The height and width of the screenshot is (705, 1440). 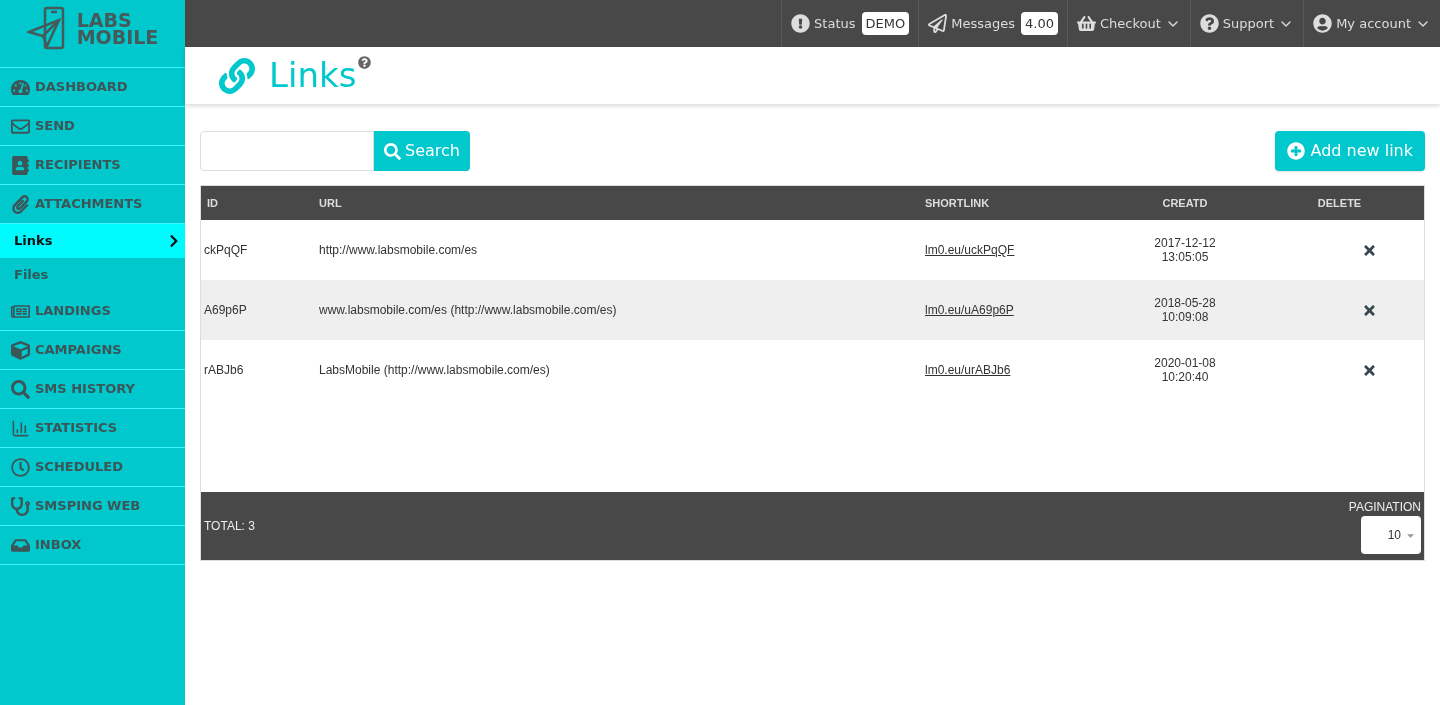 What do you see at coordinates (20, 428) in the screenshot?
I see `bar-chart-icon` at bounding box center [20, 428].